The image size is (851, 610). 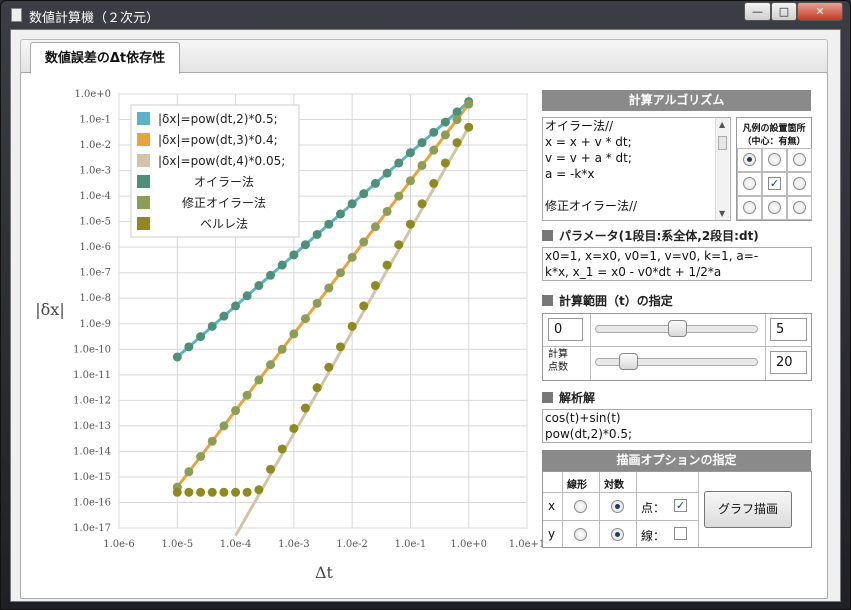 I want to click on minimize-button: —, so click(x=757, y=11).